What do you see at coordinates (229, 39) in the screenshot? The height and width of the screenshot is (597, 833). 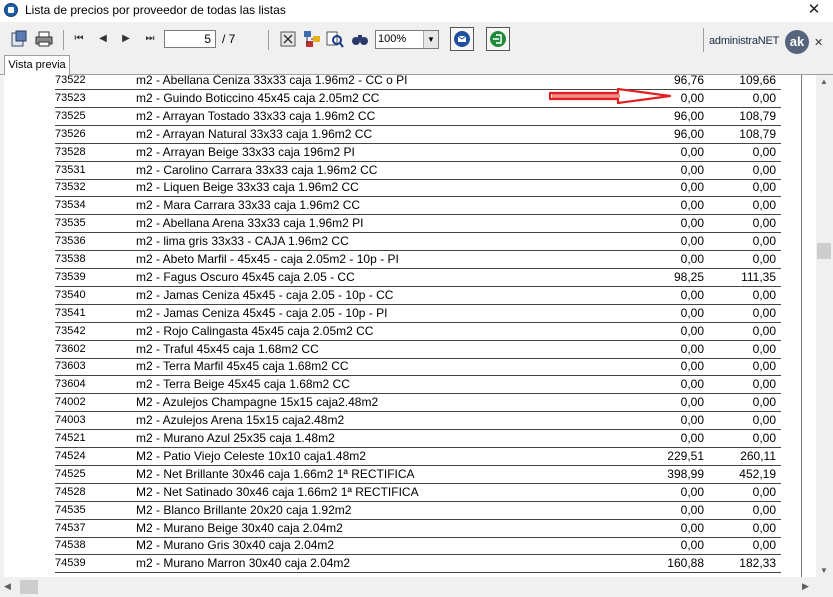 I see `page-total: / 7` at bounding box center [229, 39].